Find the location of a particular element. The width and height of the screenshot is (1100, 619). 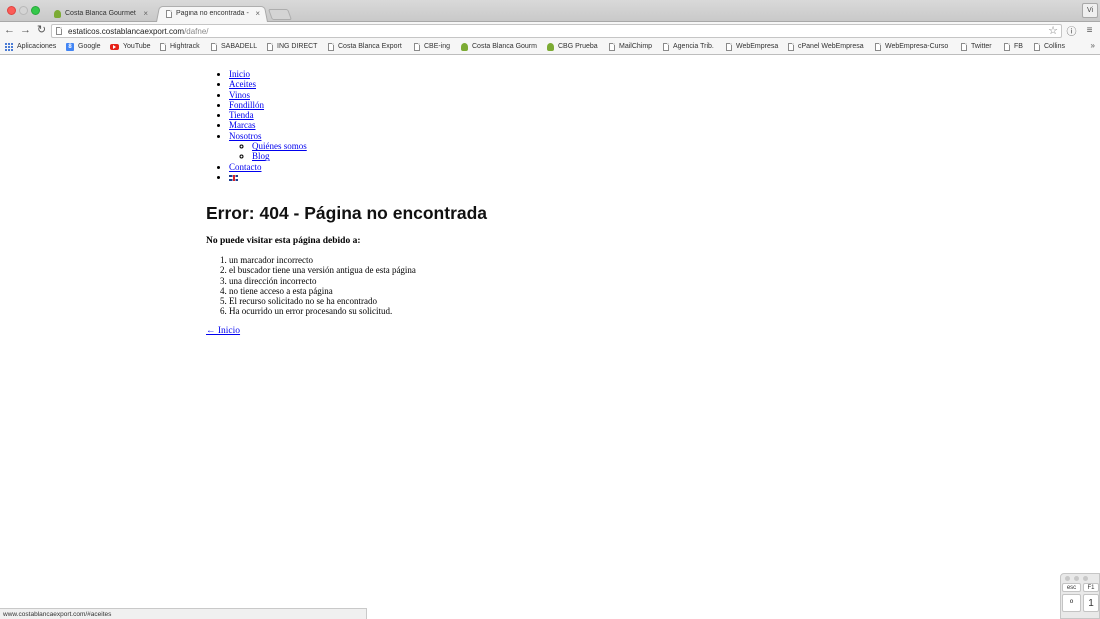

bookmark-cpanel-webempresa: cPanel WebEmpresa is located at coordinates (826, 46).